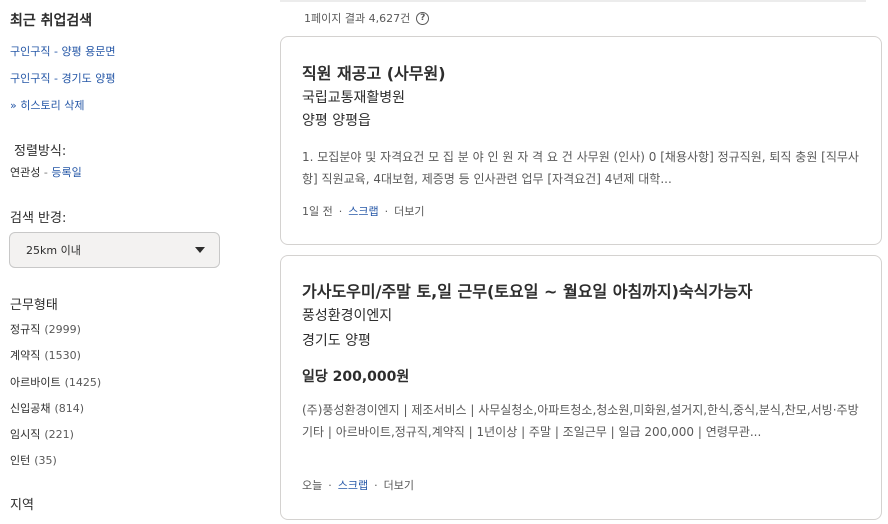 The width and height of the screenshot is (888, 524). I want to click on job-title: 직원 재공고 (사무원), so click(374, 72).